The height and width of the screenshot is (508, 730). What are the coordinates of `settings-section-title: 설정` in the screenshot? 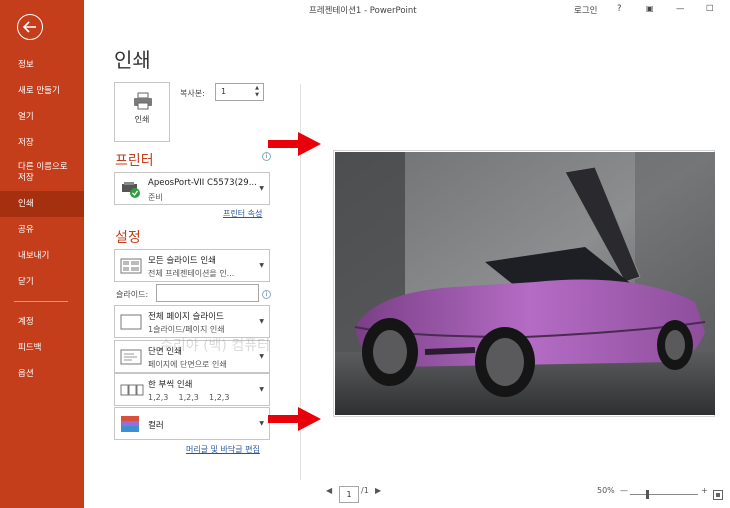 It's located at (128, 238).